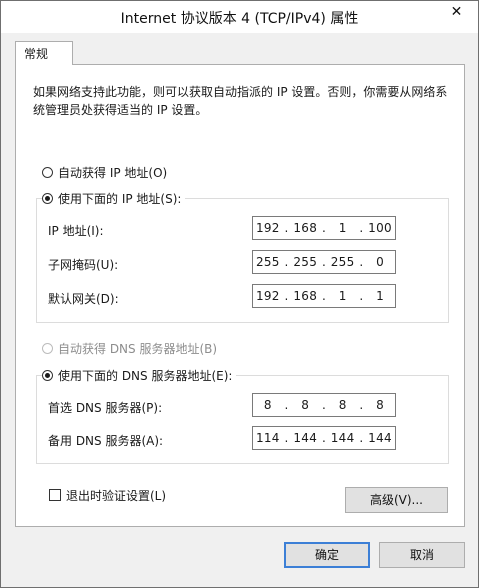 The image size is (479, 588). What do you see at coordinates (342, 262) in the screenshot?
I see `subnet-mask-octet-3: 255` at bounding box center [342, 262].